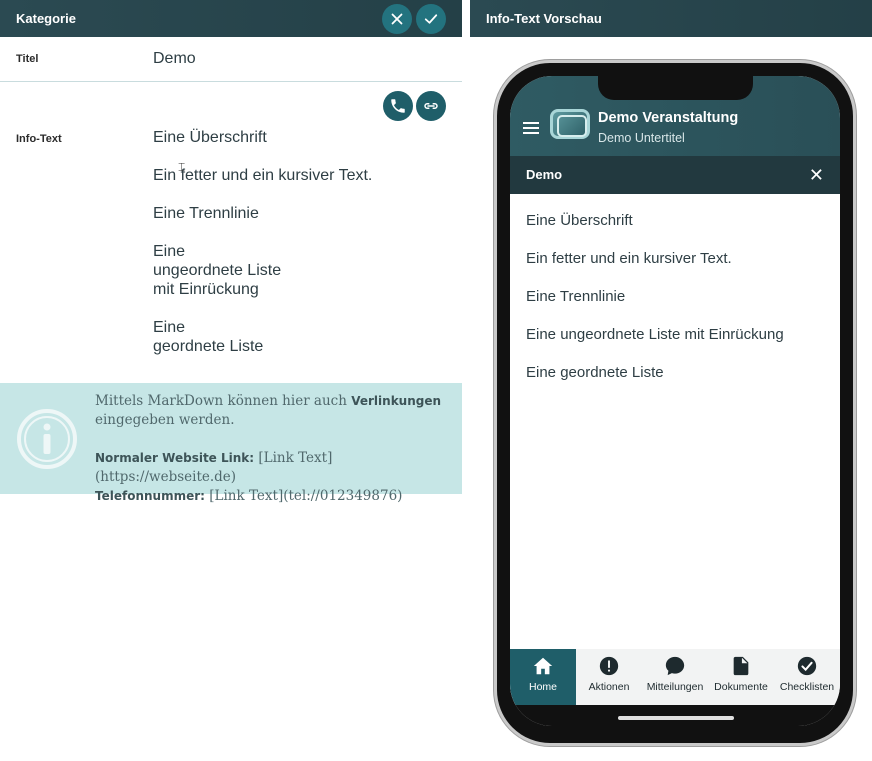  Describe the element at coordinates (576, 296) in the screenshot. I see `preview-line: Eine Trennlinie` at that location.